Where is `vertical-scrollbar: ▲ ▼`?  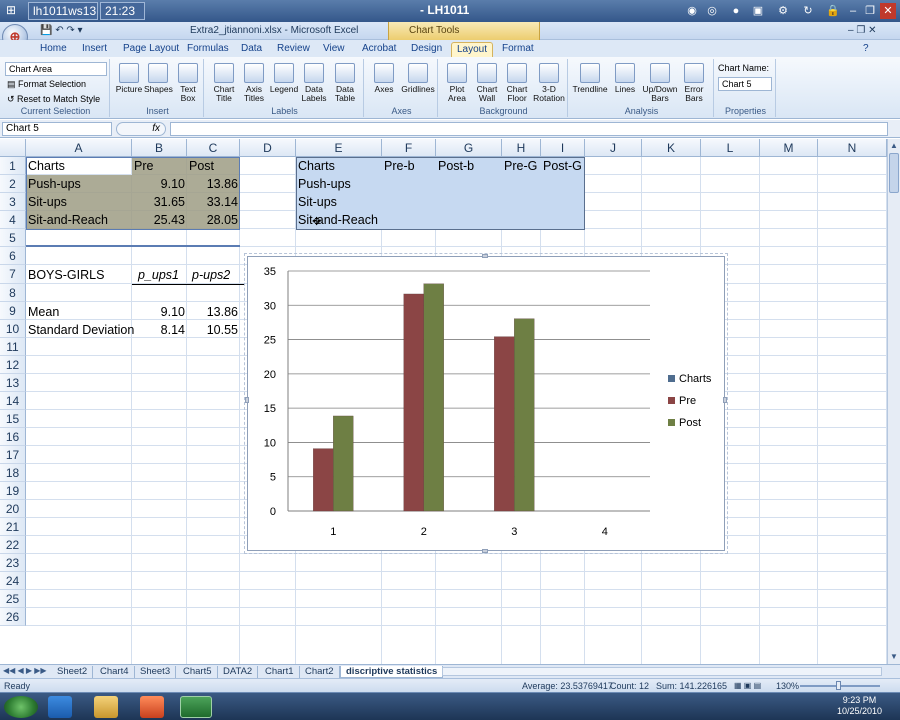 vertical-scrollbar: ▲ ▼ is located at coordinates (893, 401).